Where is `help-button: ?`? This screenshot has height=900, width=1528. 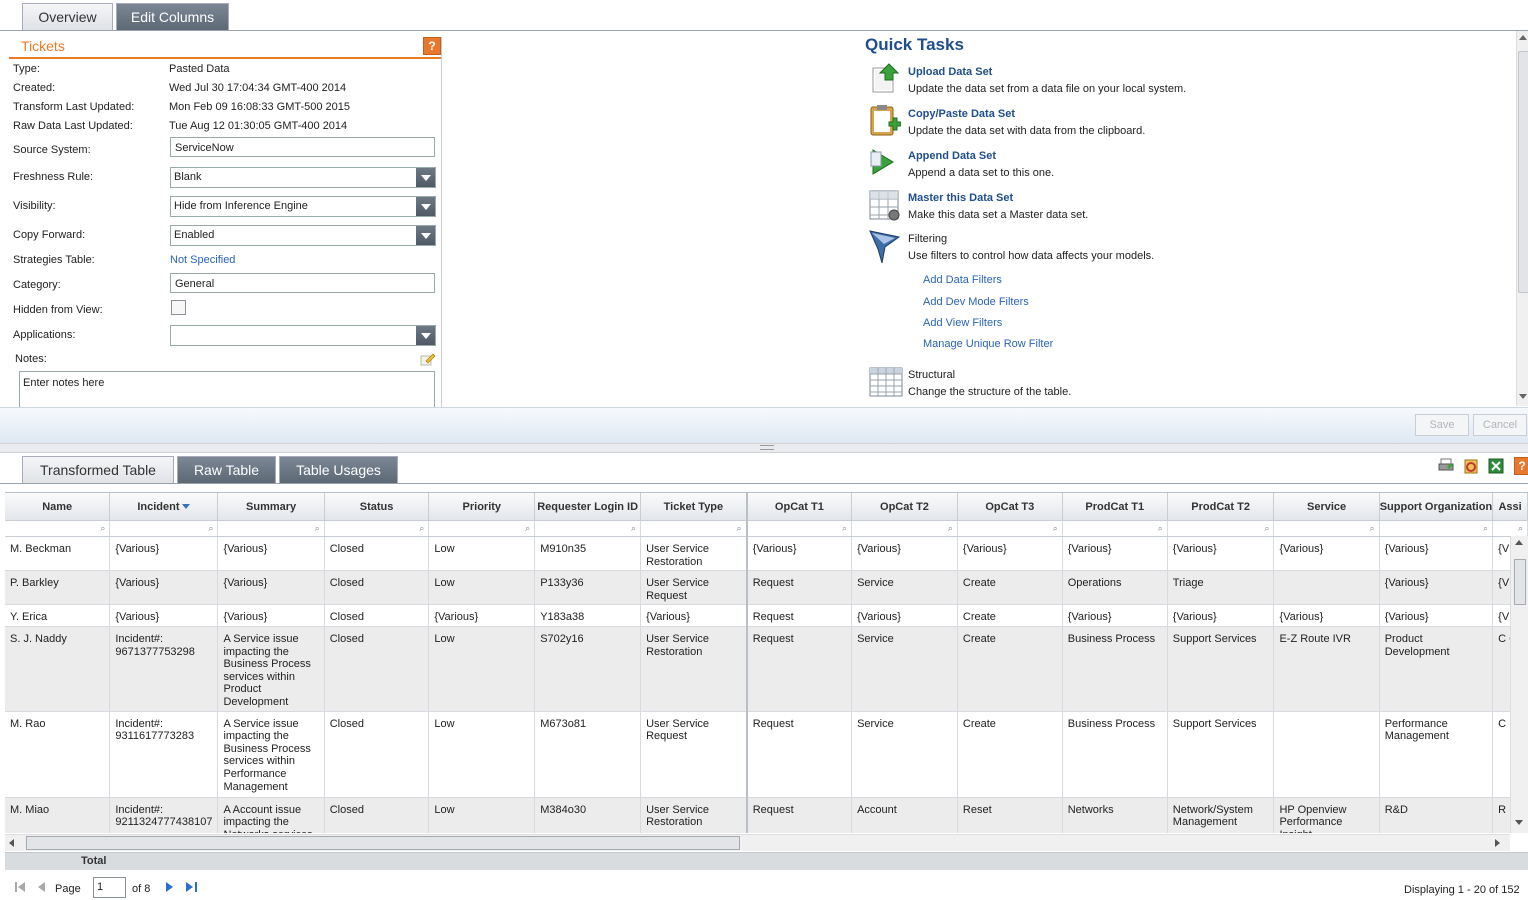 help-button: ? is located at coordinates (432, 46).